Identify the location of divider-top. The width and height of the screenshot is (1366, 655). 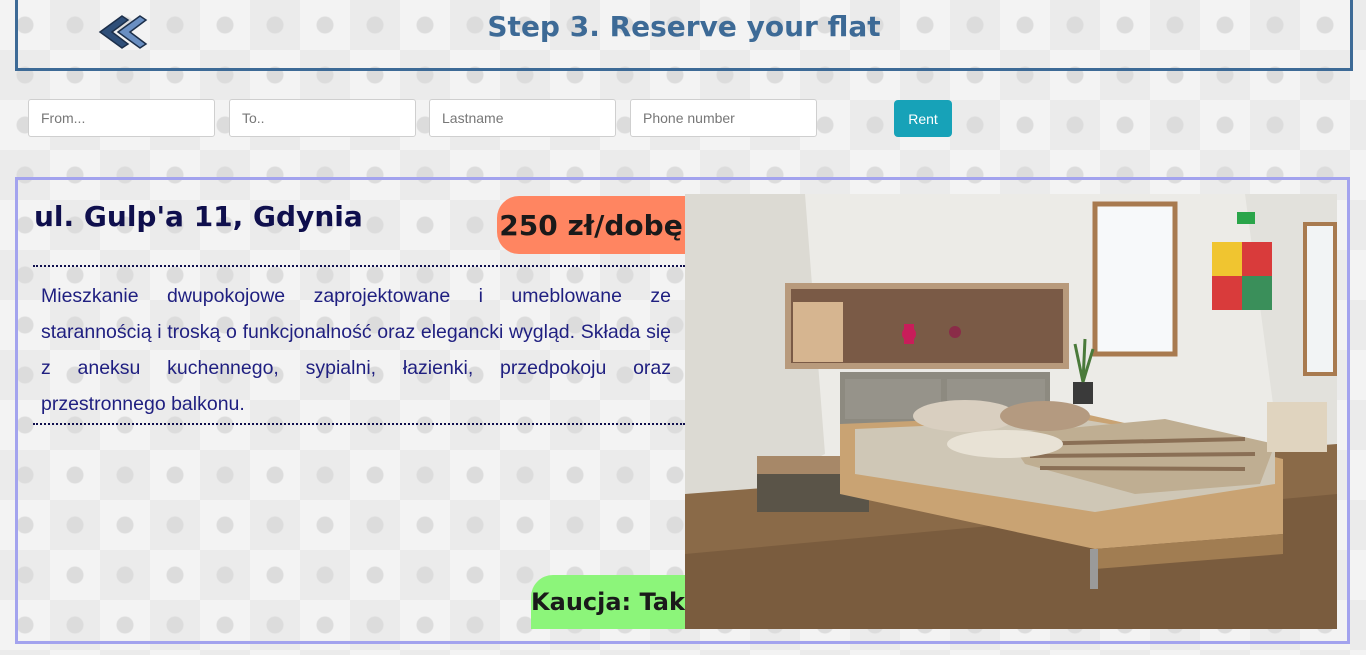
(359, 266).